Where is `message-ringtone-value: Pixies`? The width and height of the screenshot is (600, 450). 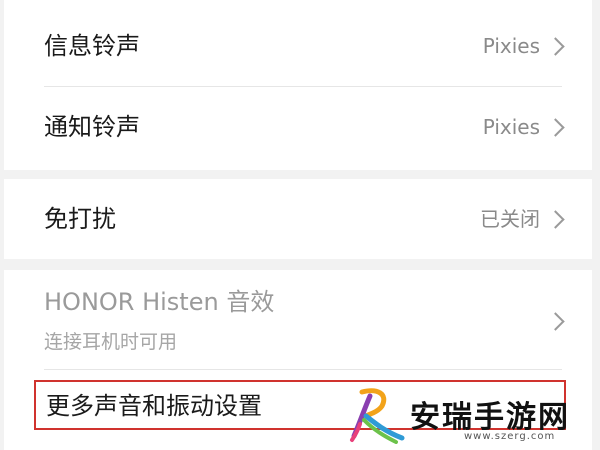
message-ringtone-value: Pixies is located at coordinates (511, 46).